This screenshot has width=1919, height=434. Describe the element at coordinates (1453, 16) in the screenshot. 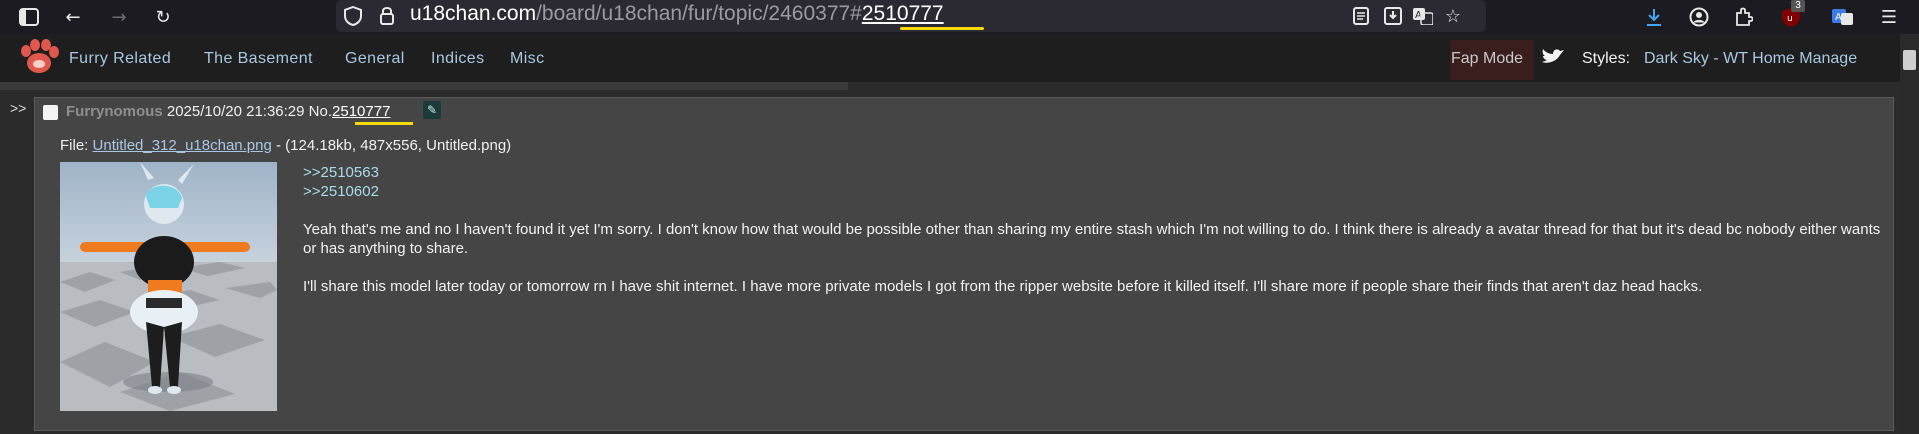

I see `bookmark-star-icon: ☆` at that location.